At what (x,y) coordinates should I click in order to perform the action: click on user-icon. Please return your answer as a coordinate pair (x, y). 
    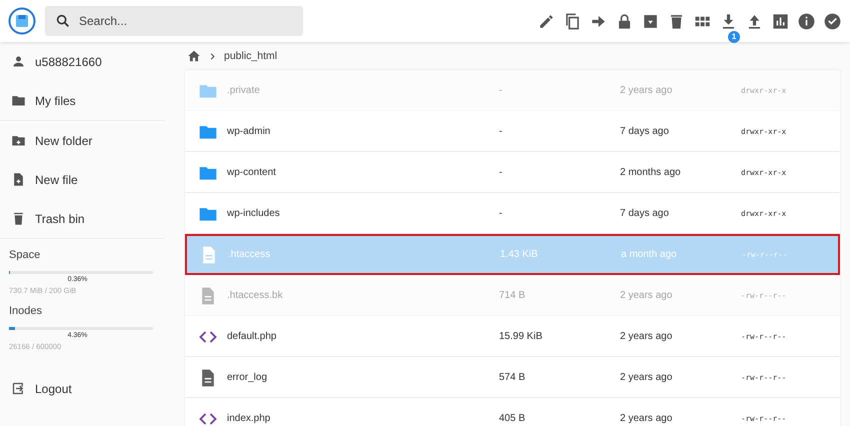
    Looking at the image, I should click on (18, 61).